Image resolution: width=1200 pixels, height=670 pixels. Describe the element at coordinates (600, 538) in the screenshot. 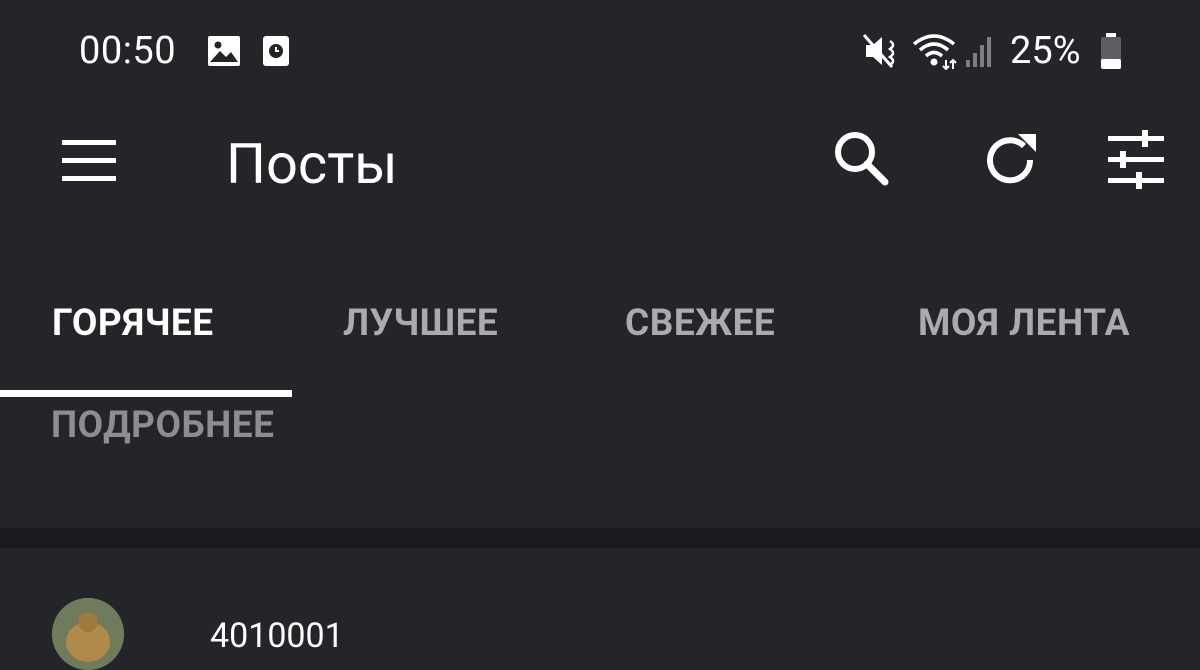

I see `post-divider` at that location.